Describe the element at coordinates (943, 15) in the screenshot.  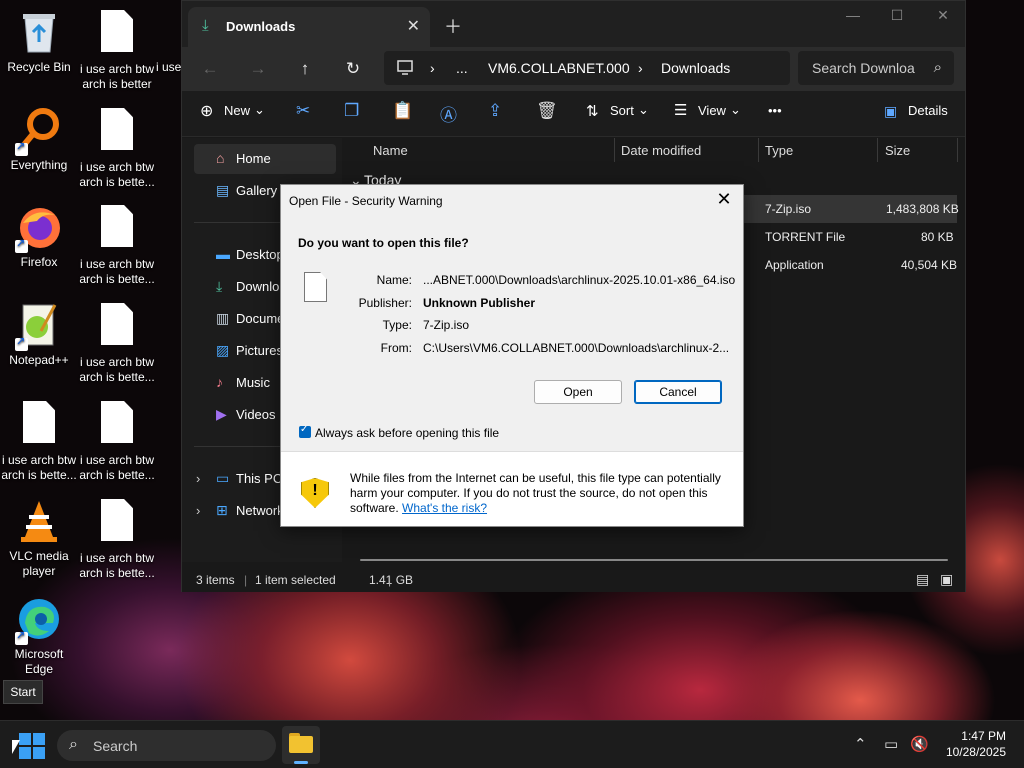
I see `close-window-icon: ✕` at that location.